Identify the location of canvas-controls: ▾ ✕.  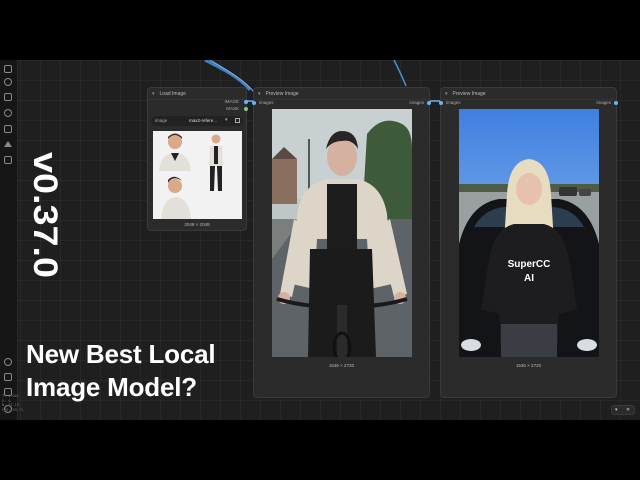
(623, 410).